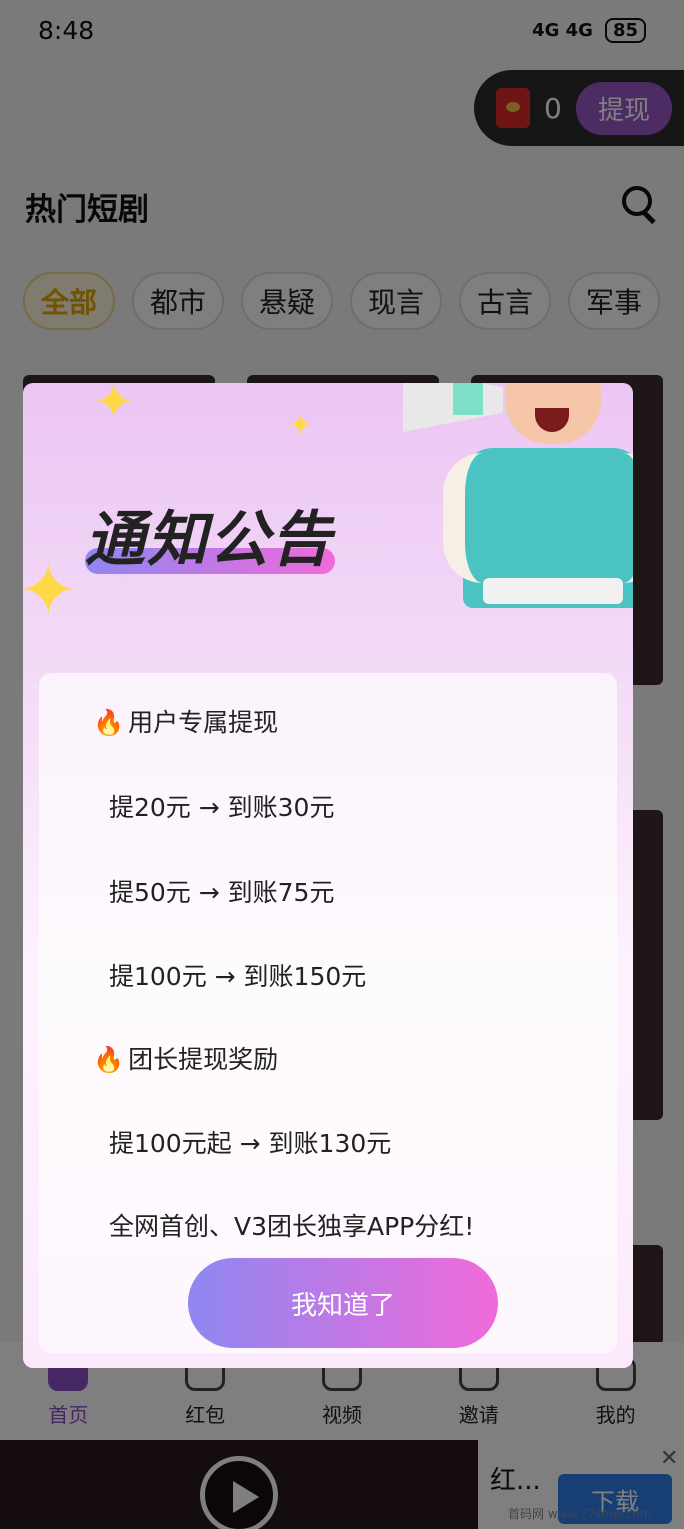 The image size is (684, 1529). Describe the element at coordinates (468, 399) in the screenshot. I see `megaphone-handle` at that location.